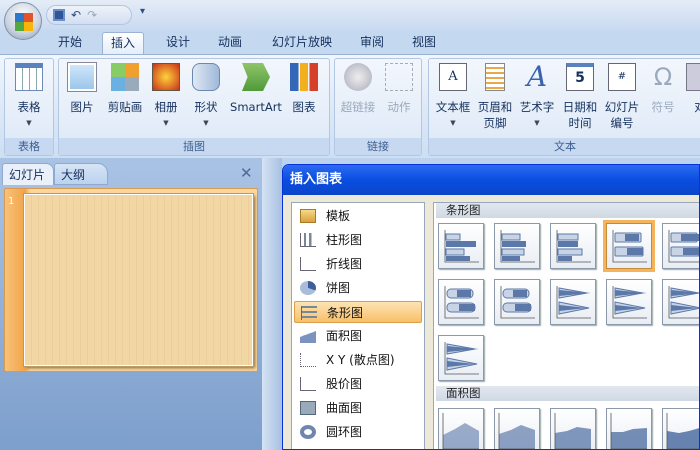 The width and height of the screenshot is (700, 450). I want to click on group-label: 表格, so click(29, 146).